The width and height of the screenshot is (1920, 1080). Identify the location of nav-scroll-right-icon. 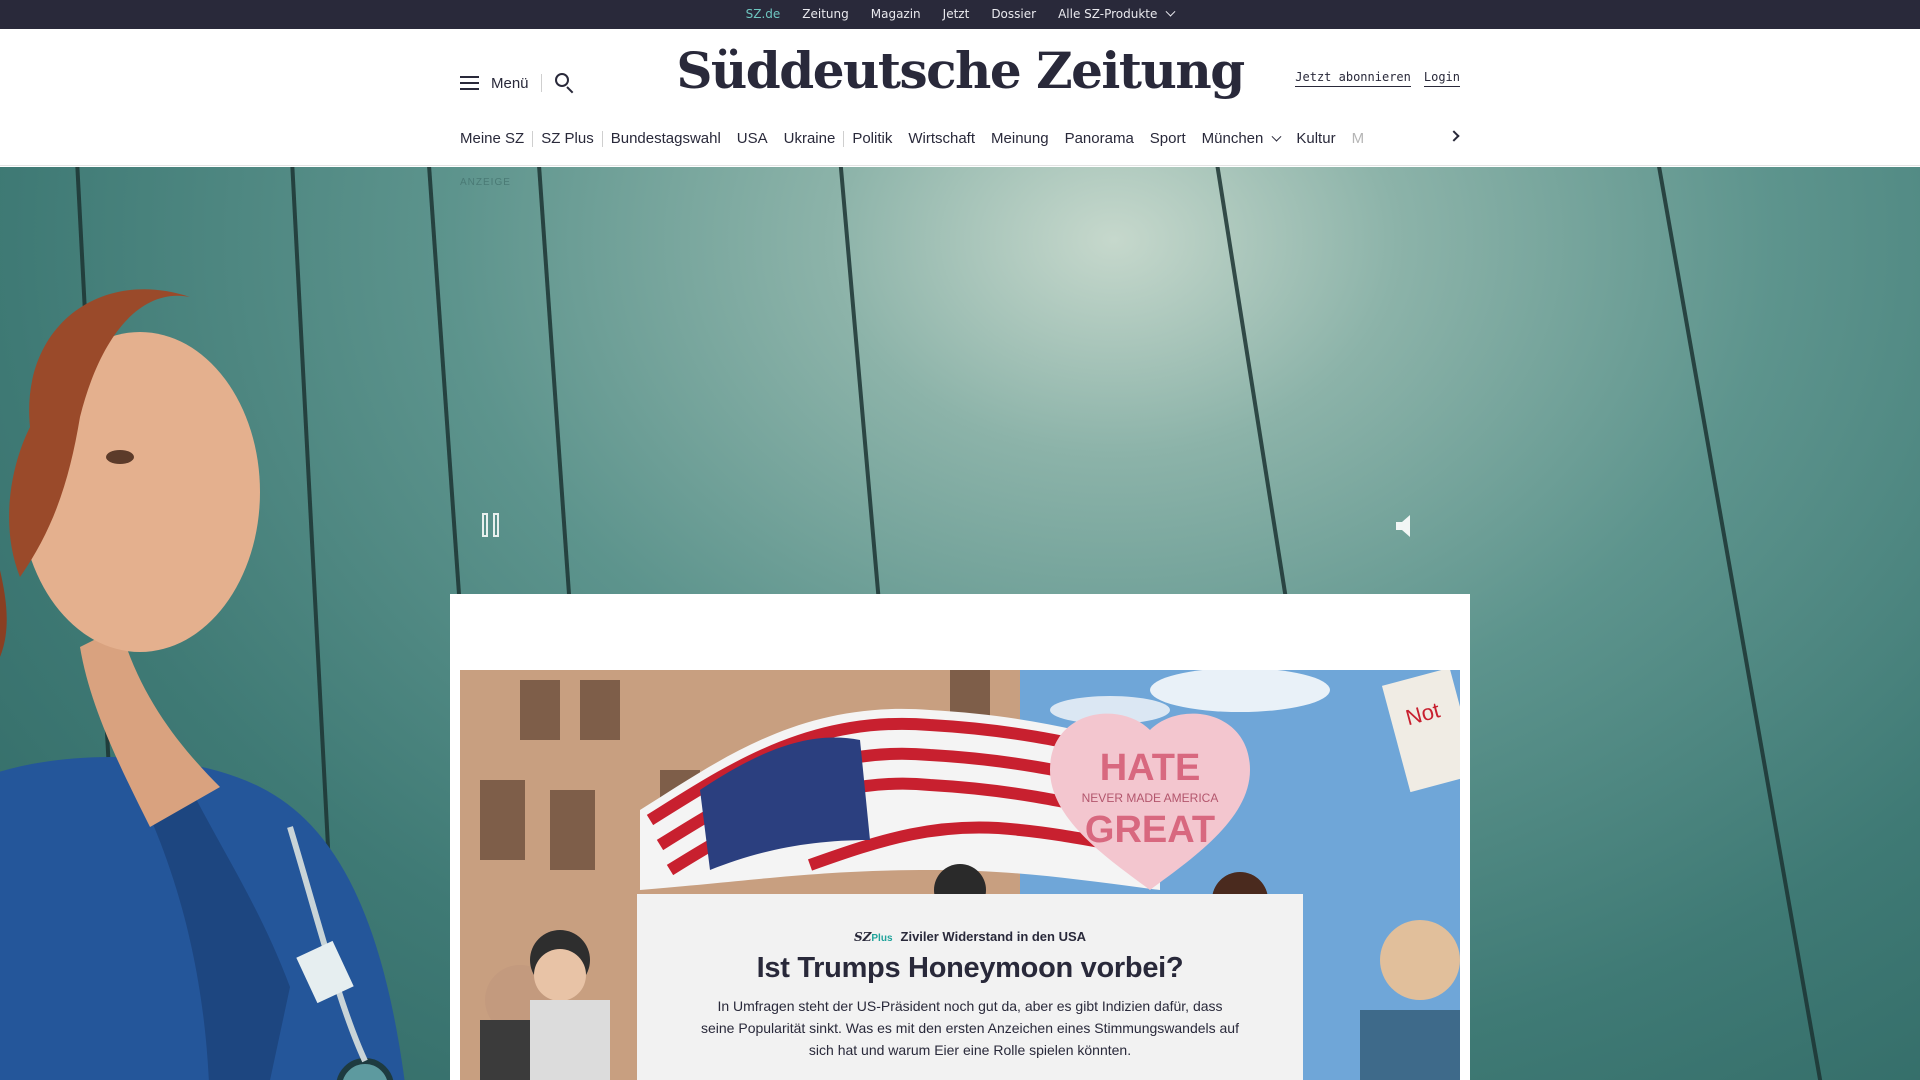
(1455, 137).